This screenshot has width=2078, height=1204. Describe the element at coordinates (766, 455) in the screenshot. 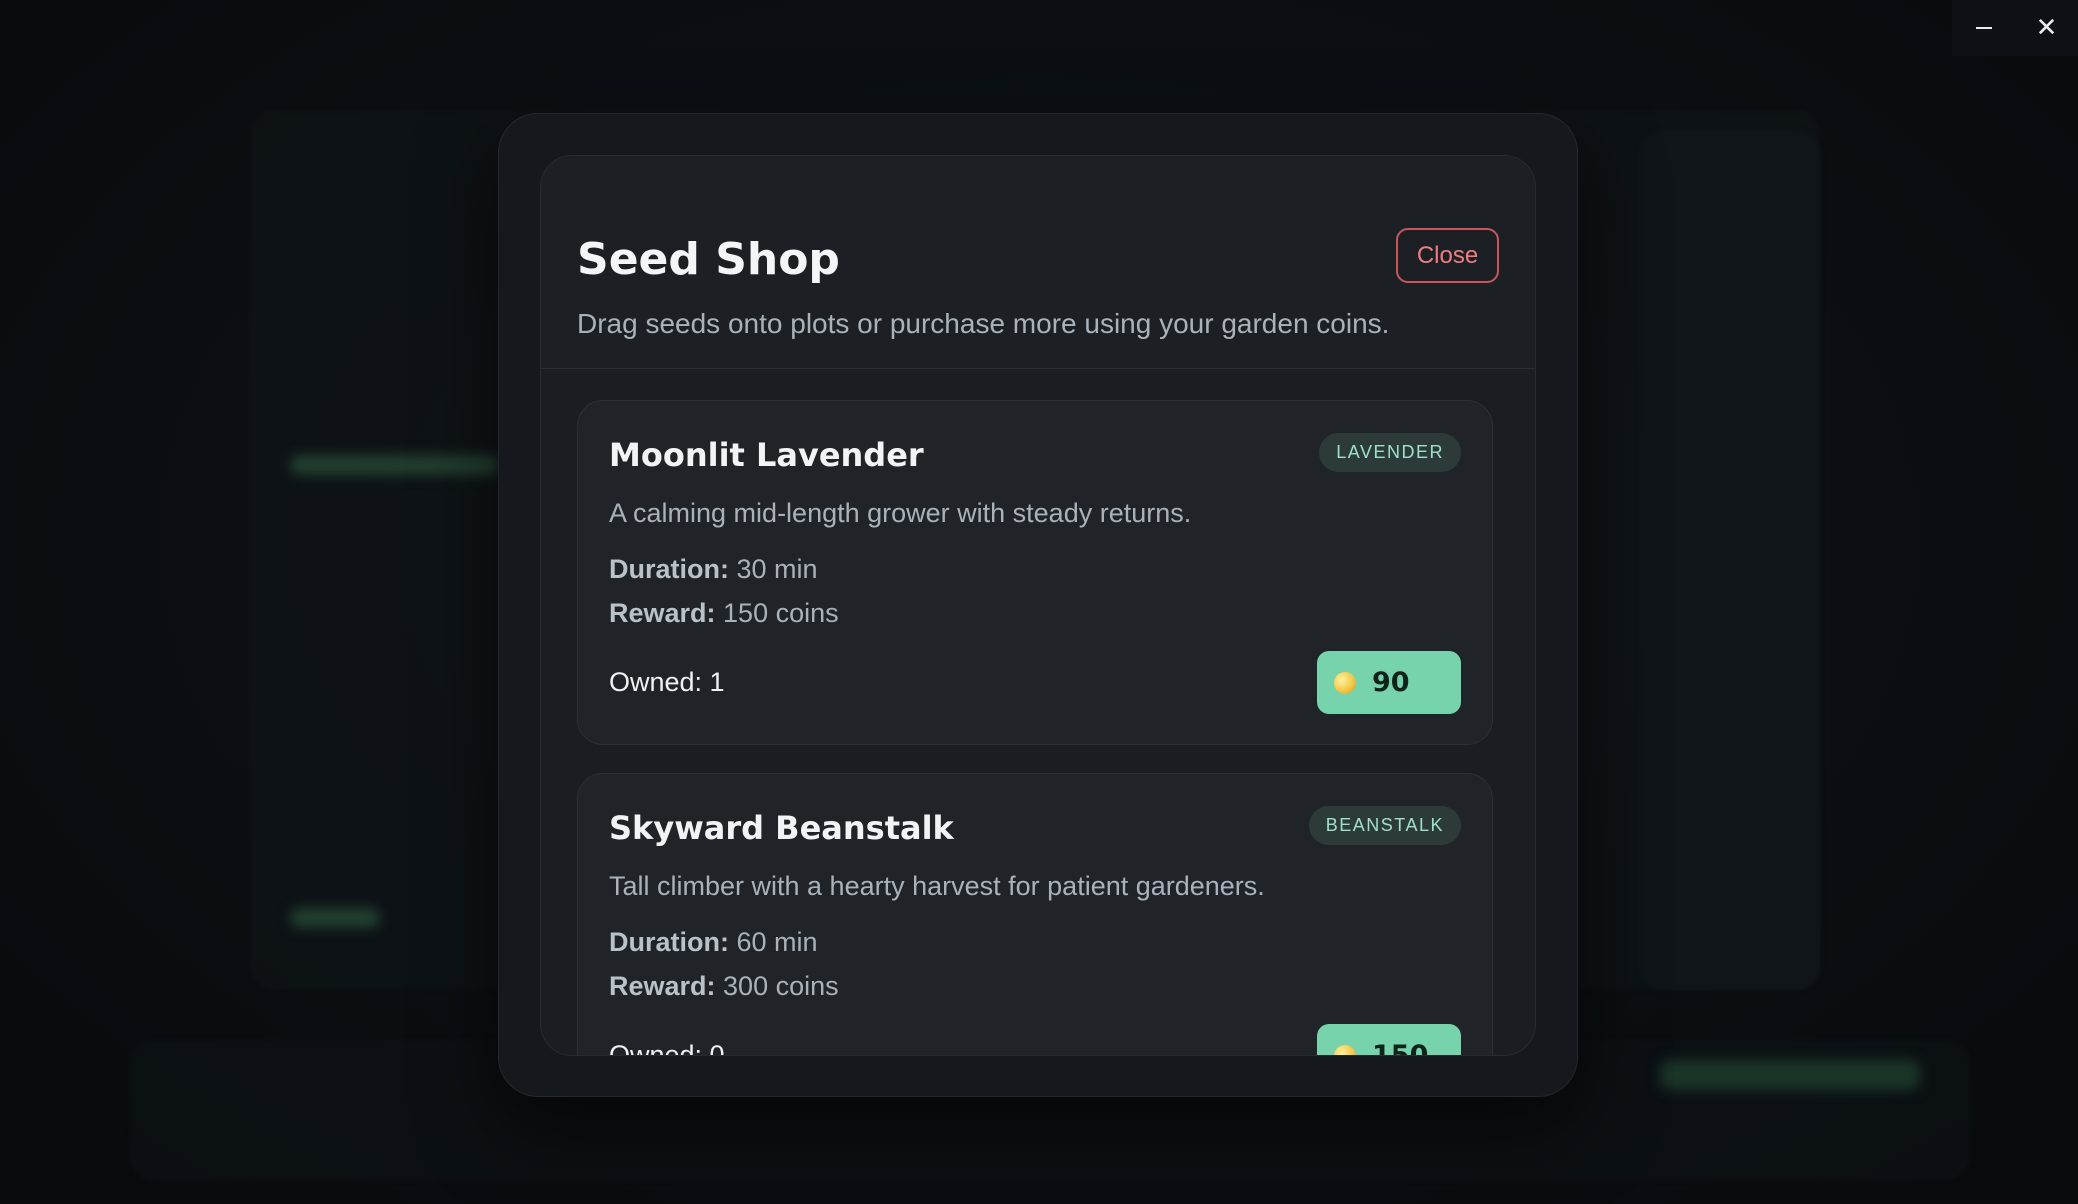

I see `seed-name: Moonlit Lavender` at that location.